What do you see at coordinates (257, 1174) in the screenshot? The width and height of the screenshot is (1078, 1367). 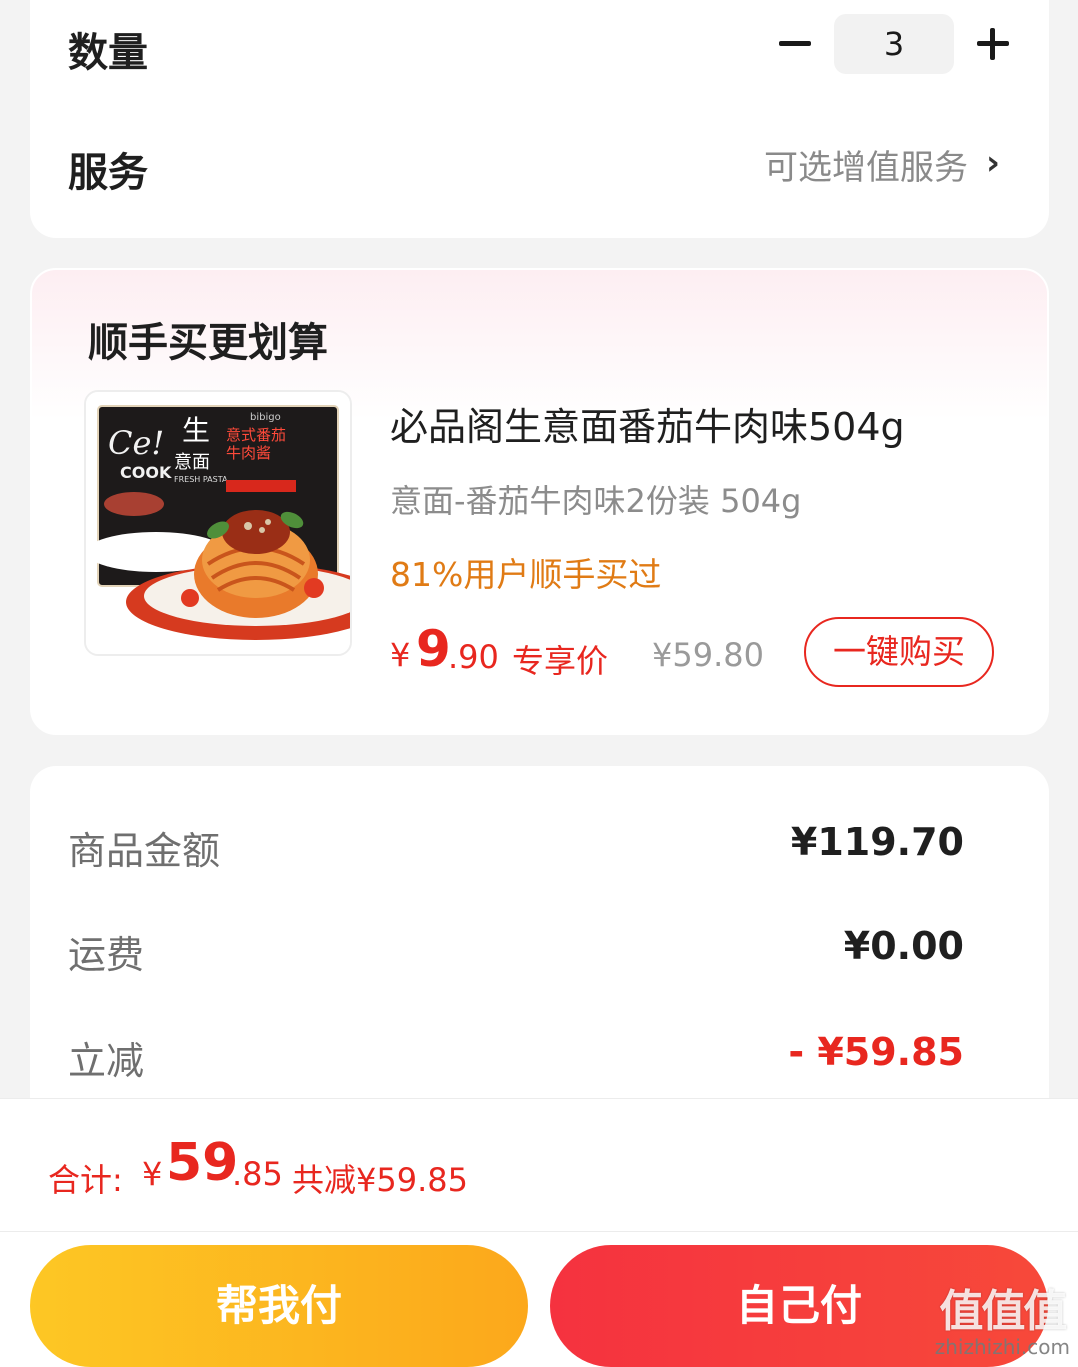 I see `total-decimal: .85` at bounding box center [257, 1174].